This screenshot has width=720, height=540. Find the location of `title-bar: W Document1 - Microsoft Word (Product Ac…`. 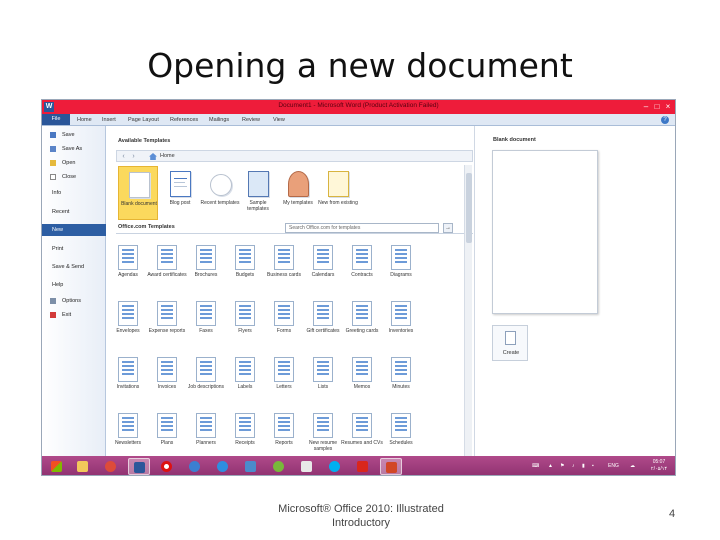

title-bar: W Document1 - Microsoft Word (Product Ac… is located at coordinates (358, 107).